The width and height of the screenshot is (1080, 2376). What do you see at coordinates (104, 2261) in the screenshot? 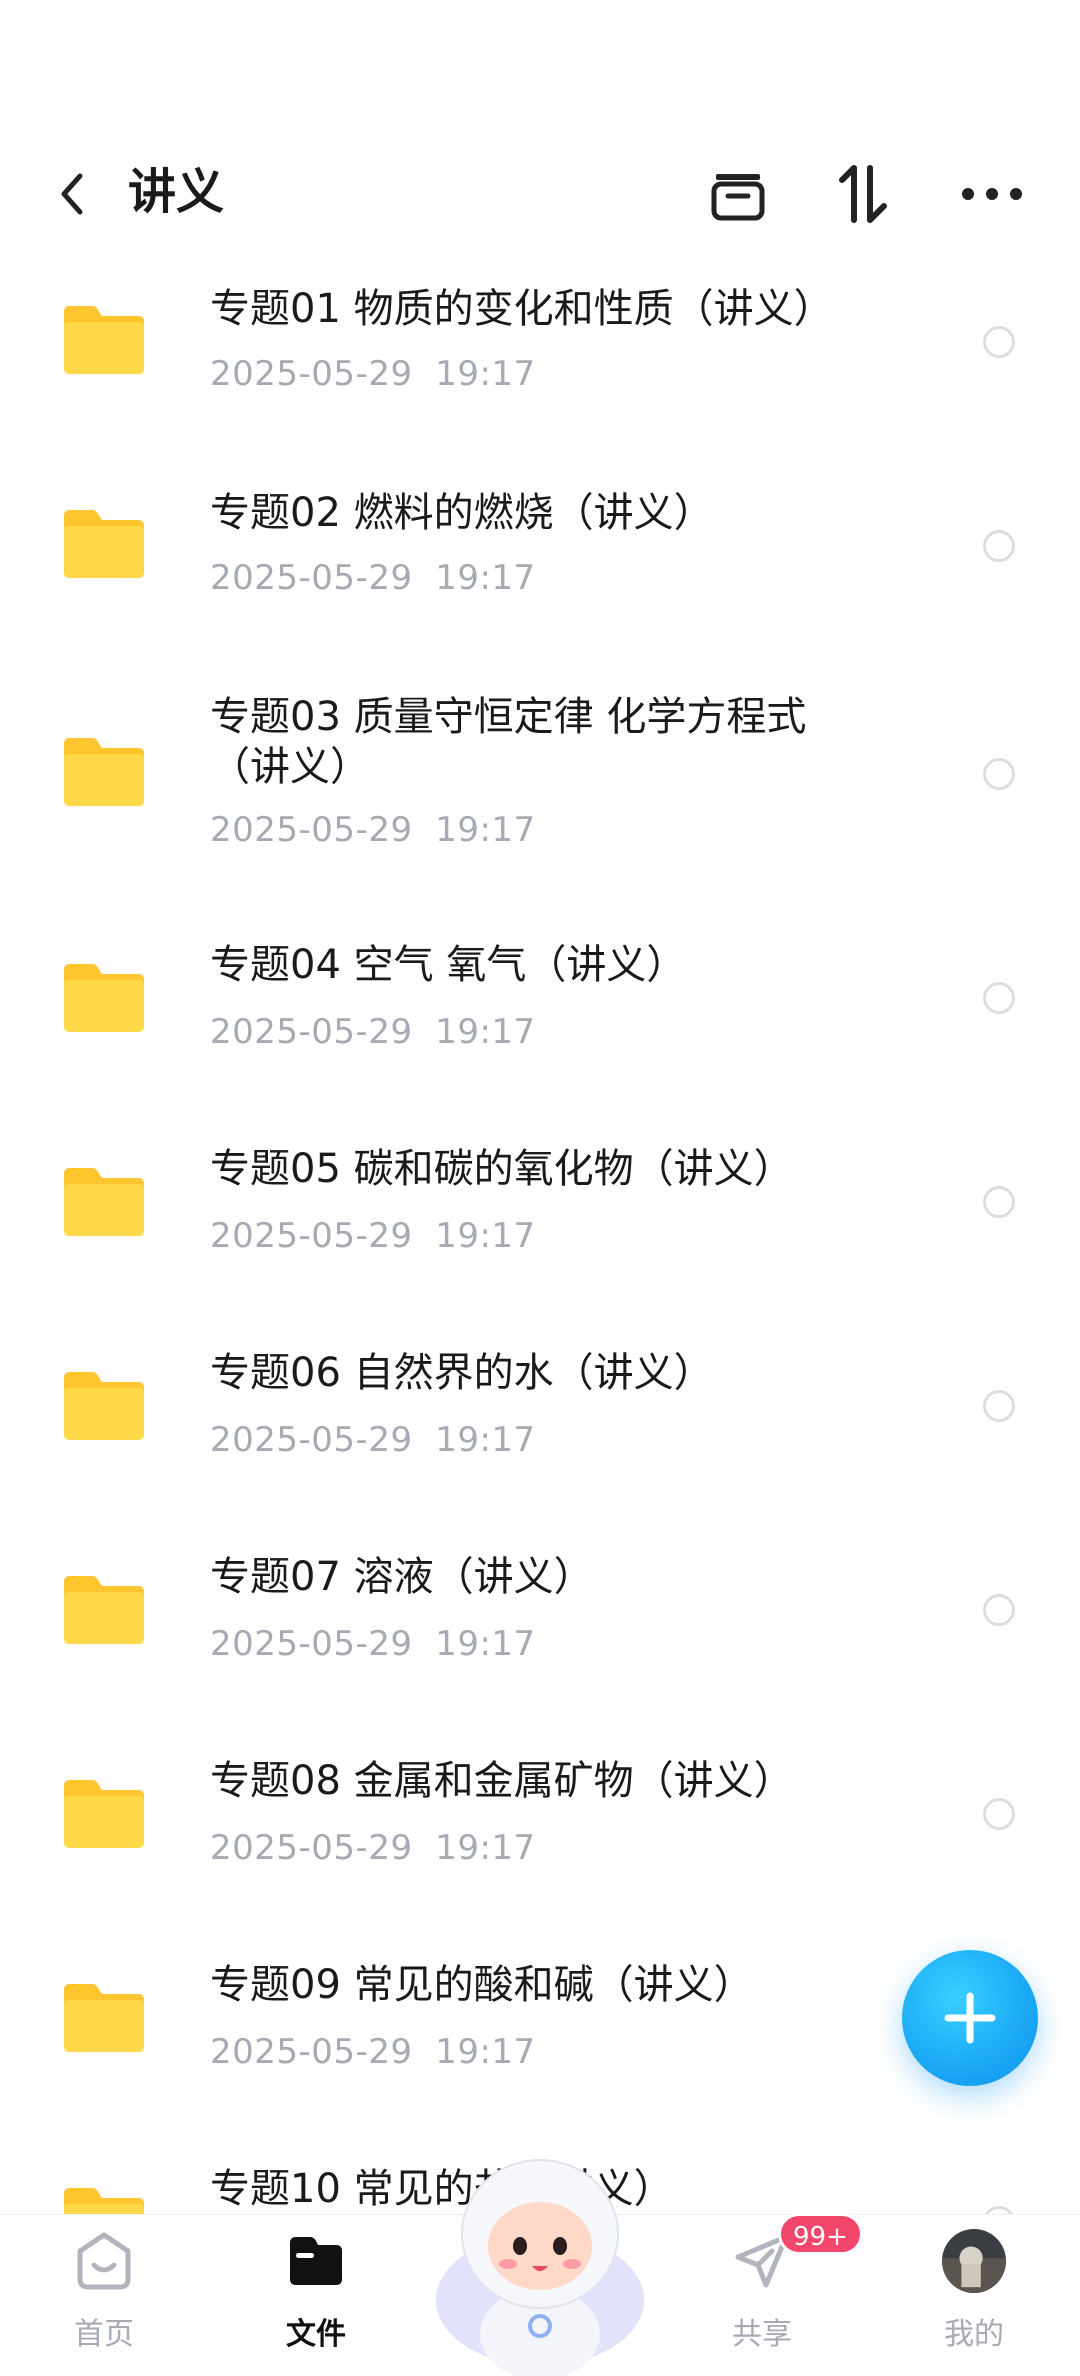
I see `home-face-icon` at bounding box center [104, 2261].